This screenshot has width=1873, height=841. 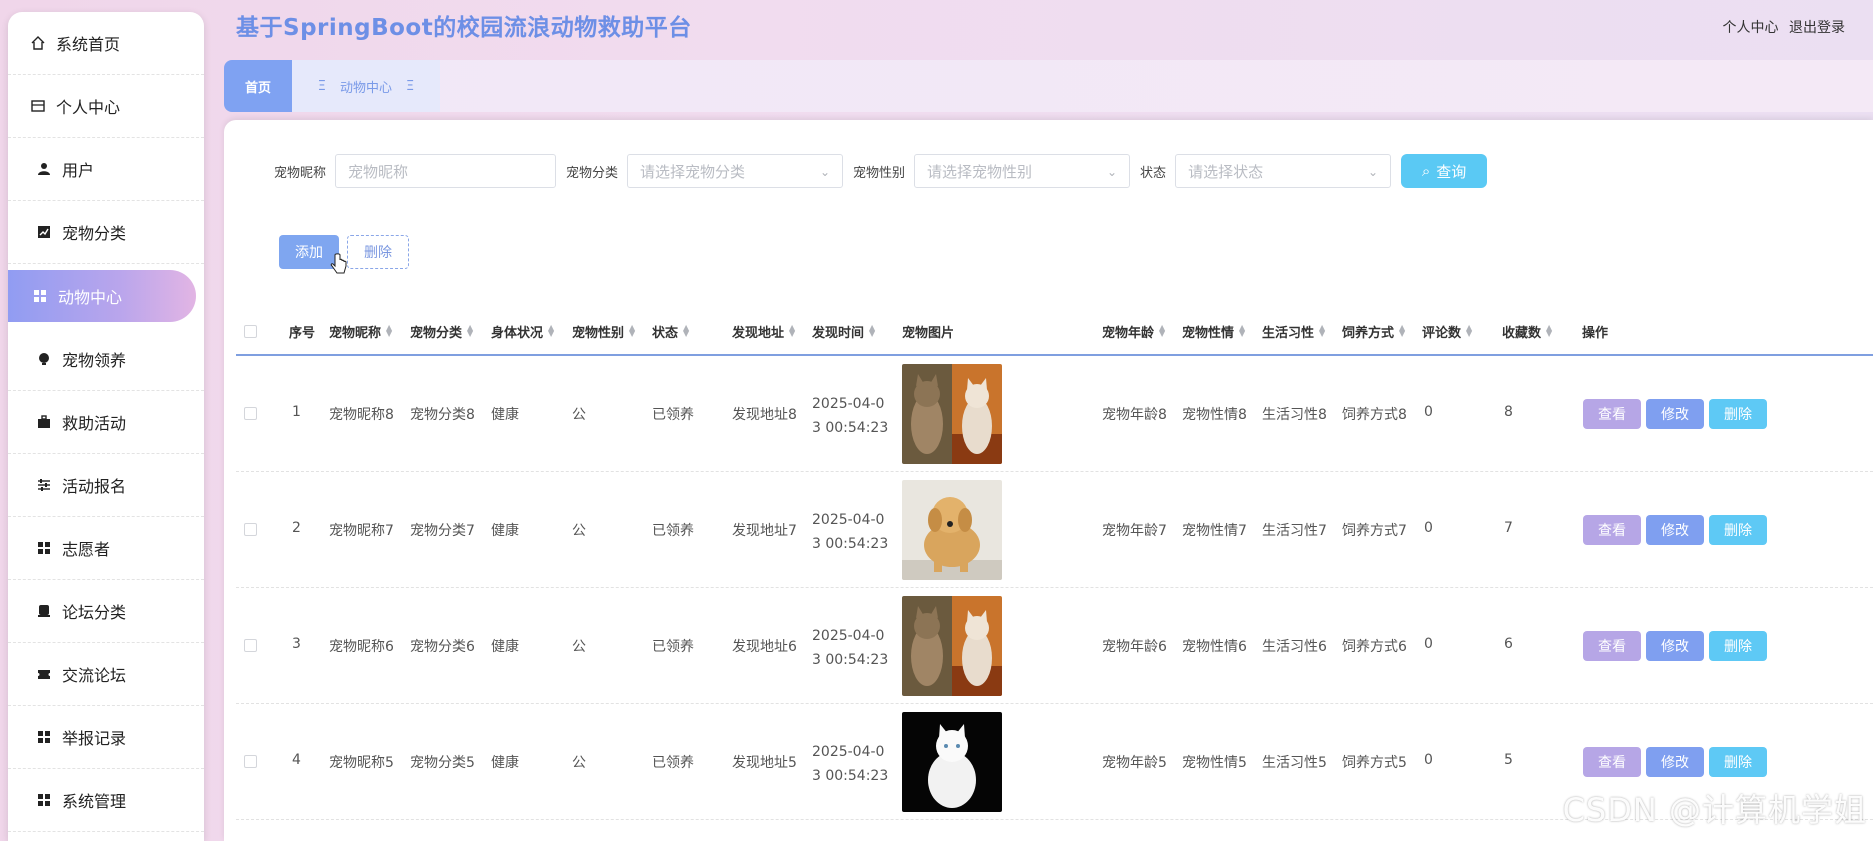 What do you see at coordinates (94, 738) in the screenshot?
I see `sidebar-item-label: 举报记录` at bounding box center [94, 738].